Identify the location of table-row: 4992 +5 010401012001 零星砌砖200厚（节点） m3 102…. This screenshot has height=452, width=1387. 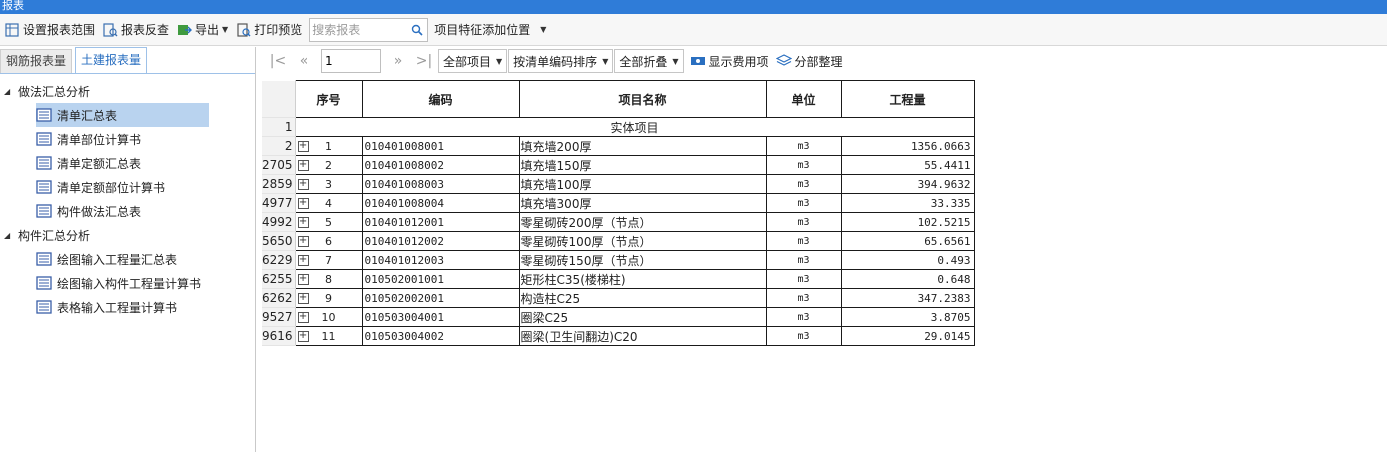
(618, 222).